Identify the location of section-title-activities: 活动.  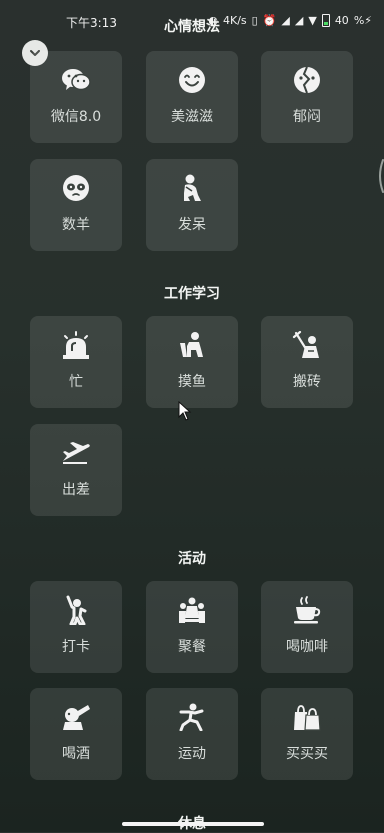
(192, 559).